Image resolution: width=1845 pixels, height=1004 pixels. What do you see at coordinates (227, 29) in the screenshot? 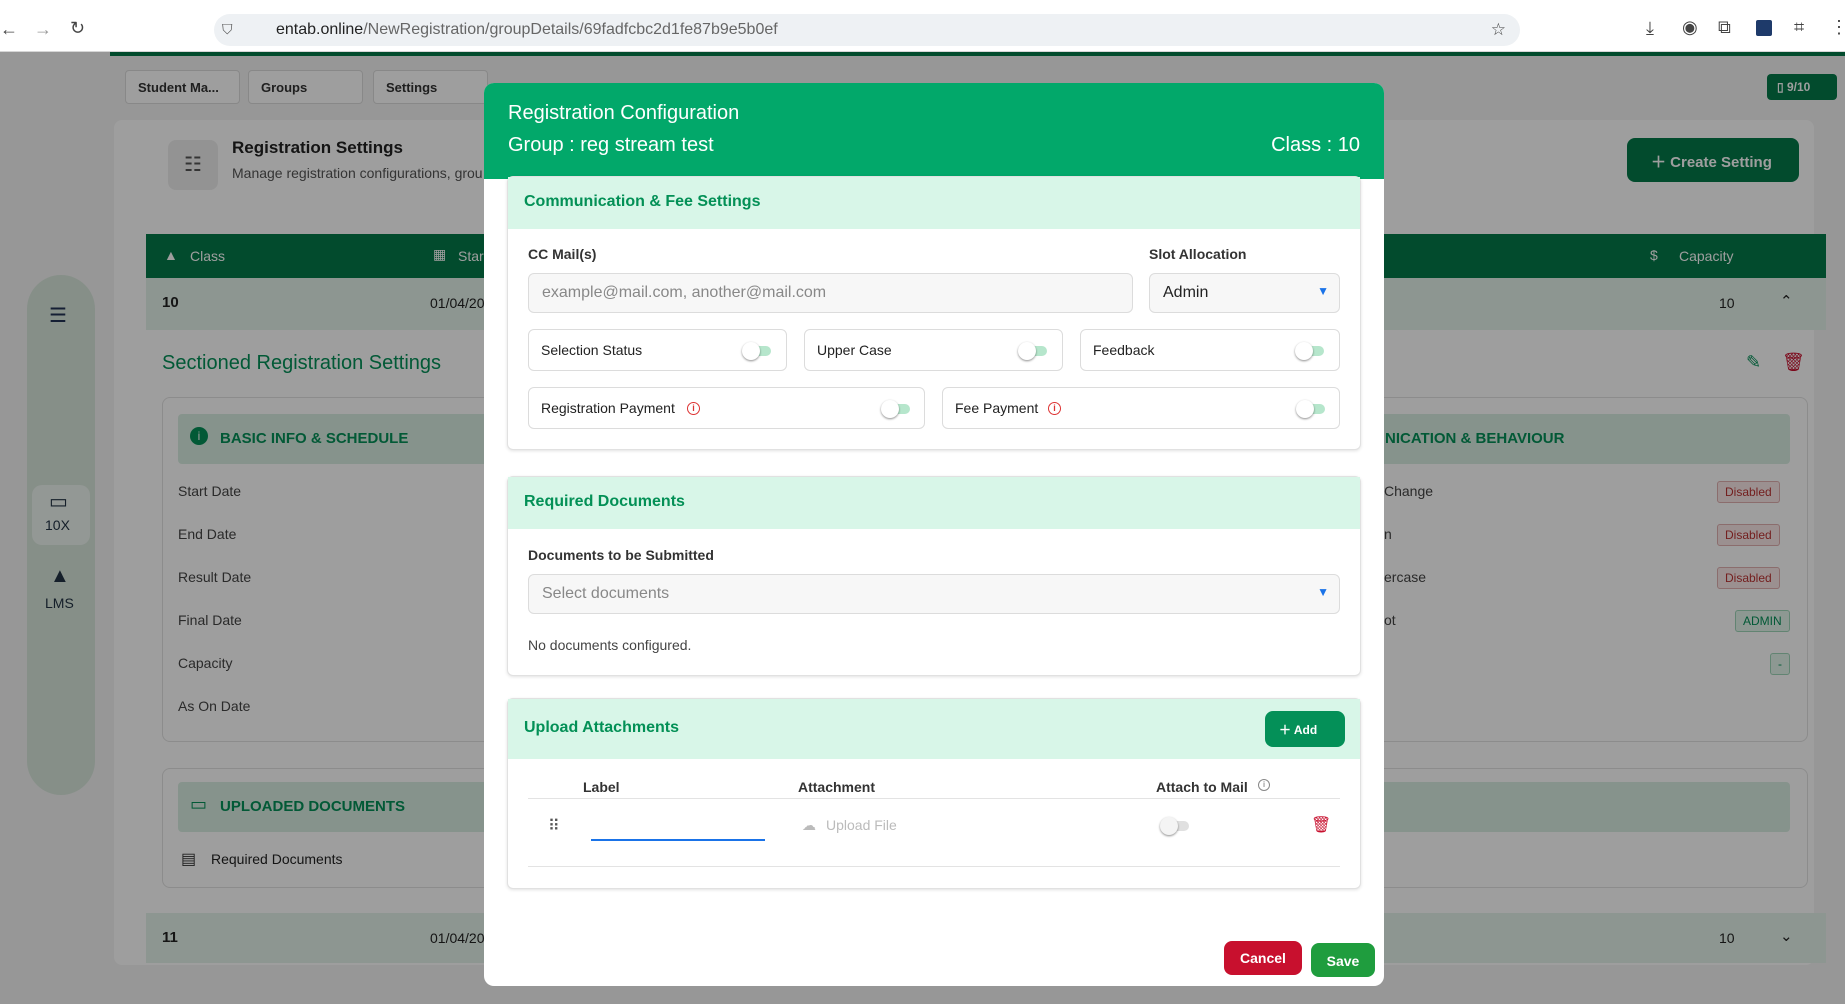
I see `site-info-icon: ⛉` at bounding box center [227, 29].